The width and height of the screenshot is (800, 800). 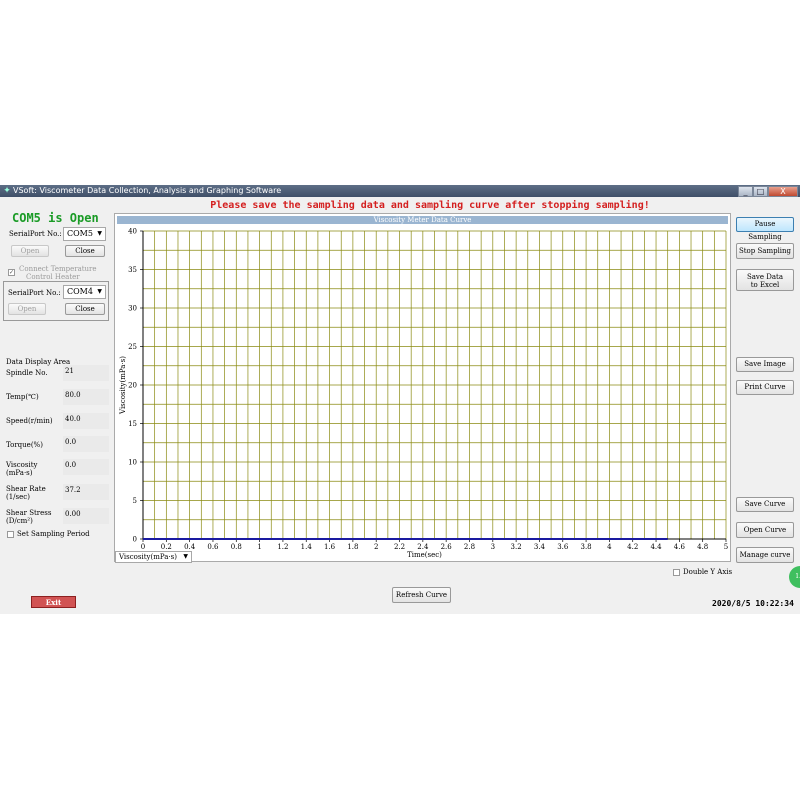 I want to click on x-tick-label: 2.6, so click(x=447, y=547).